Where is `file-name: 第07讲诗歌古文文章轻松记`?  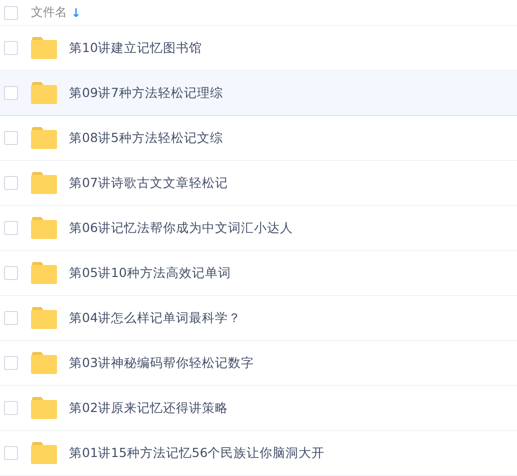
file-name: 第07讲诗歌古文文章轻松记 is located at coordinates (148, 183).